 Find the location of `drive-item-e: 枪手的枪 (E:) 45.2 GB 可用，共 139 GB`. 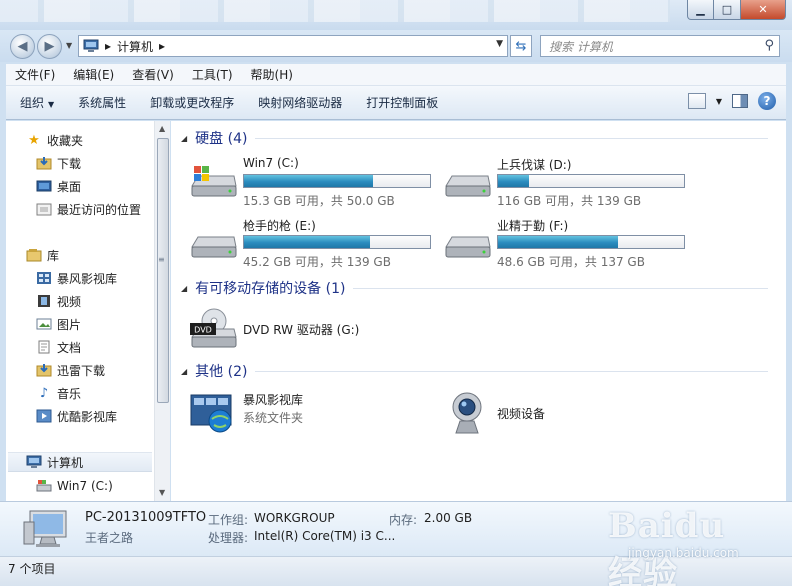

drive-item-e: 枪手的枪 (E:) 45.2 GB 可用，共 139 GB is located at coordinates (313, 245).